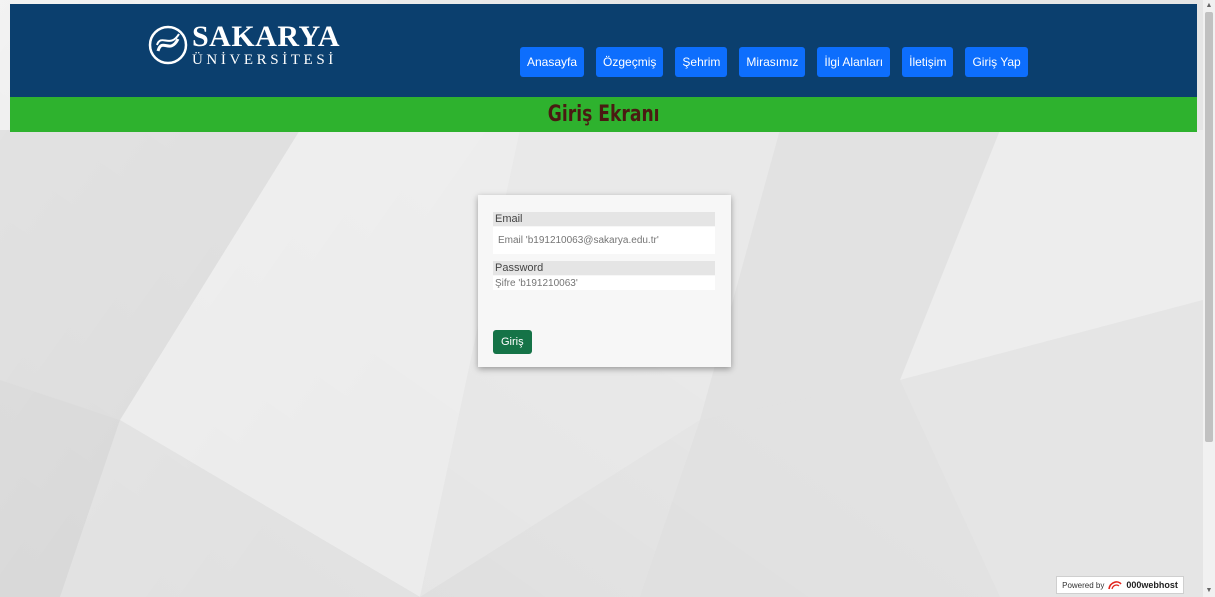 This screenshot has height=597, width=1215. I want to click on scroll-thumb, so click(1209, 227).